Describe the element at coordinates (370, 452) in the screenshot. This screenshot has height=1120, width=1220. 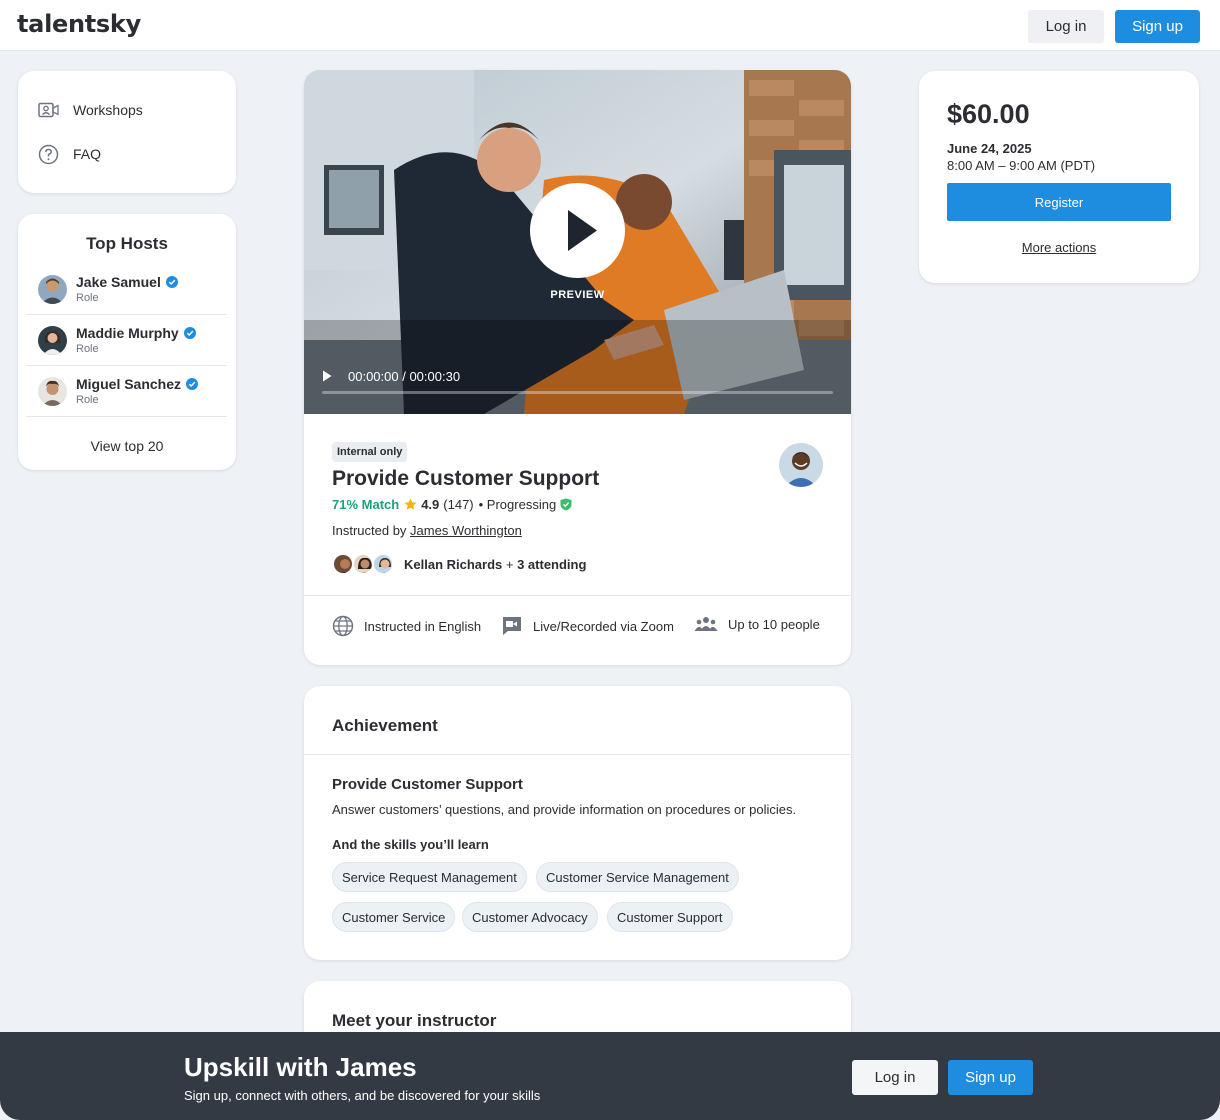
I see `internal-badge: Internal only` at that location.